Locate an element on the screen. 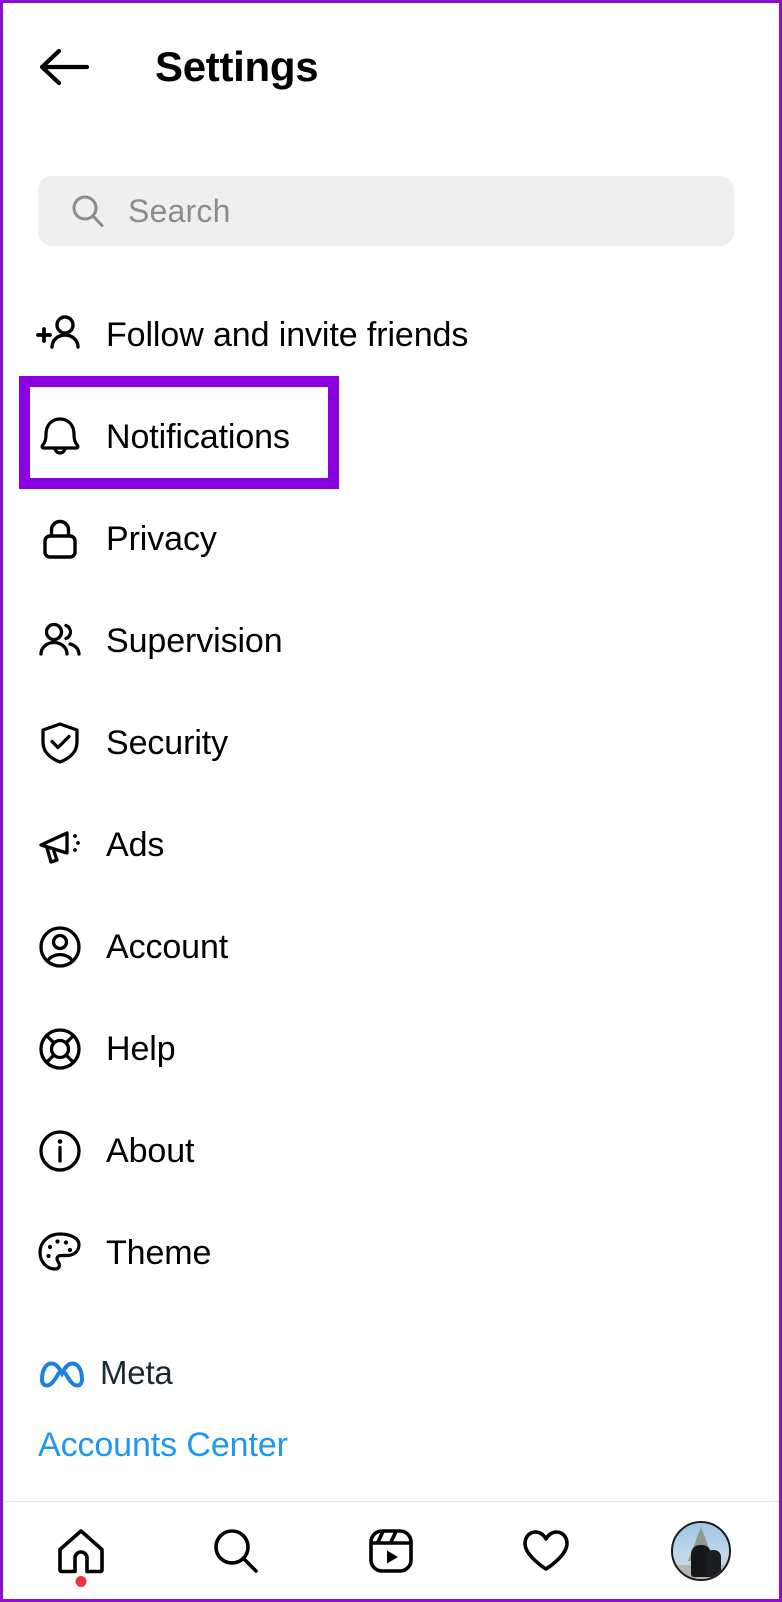  settings-item-theme: Theme is located at coordinates (391, 1253).